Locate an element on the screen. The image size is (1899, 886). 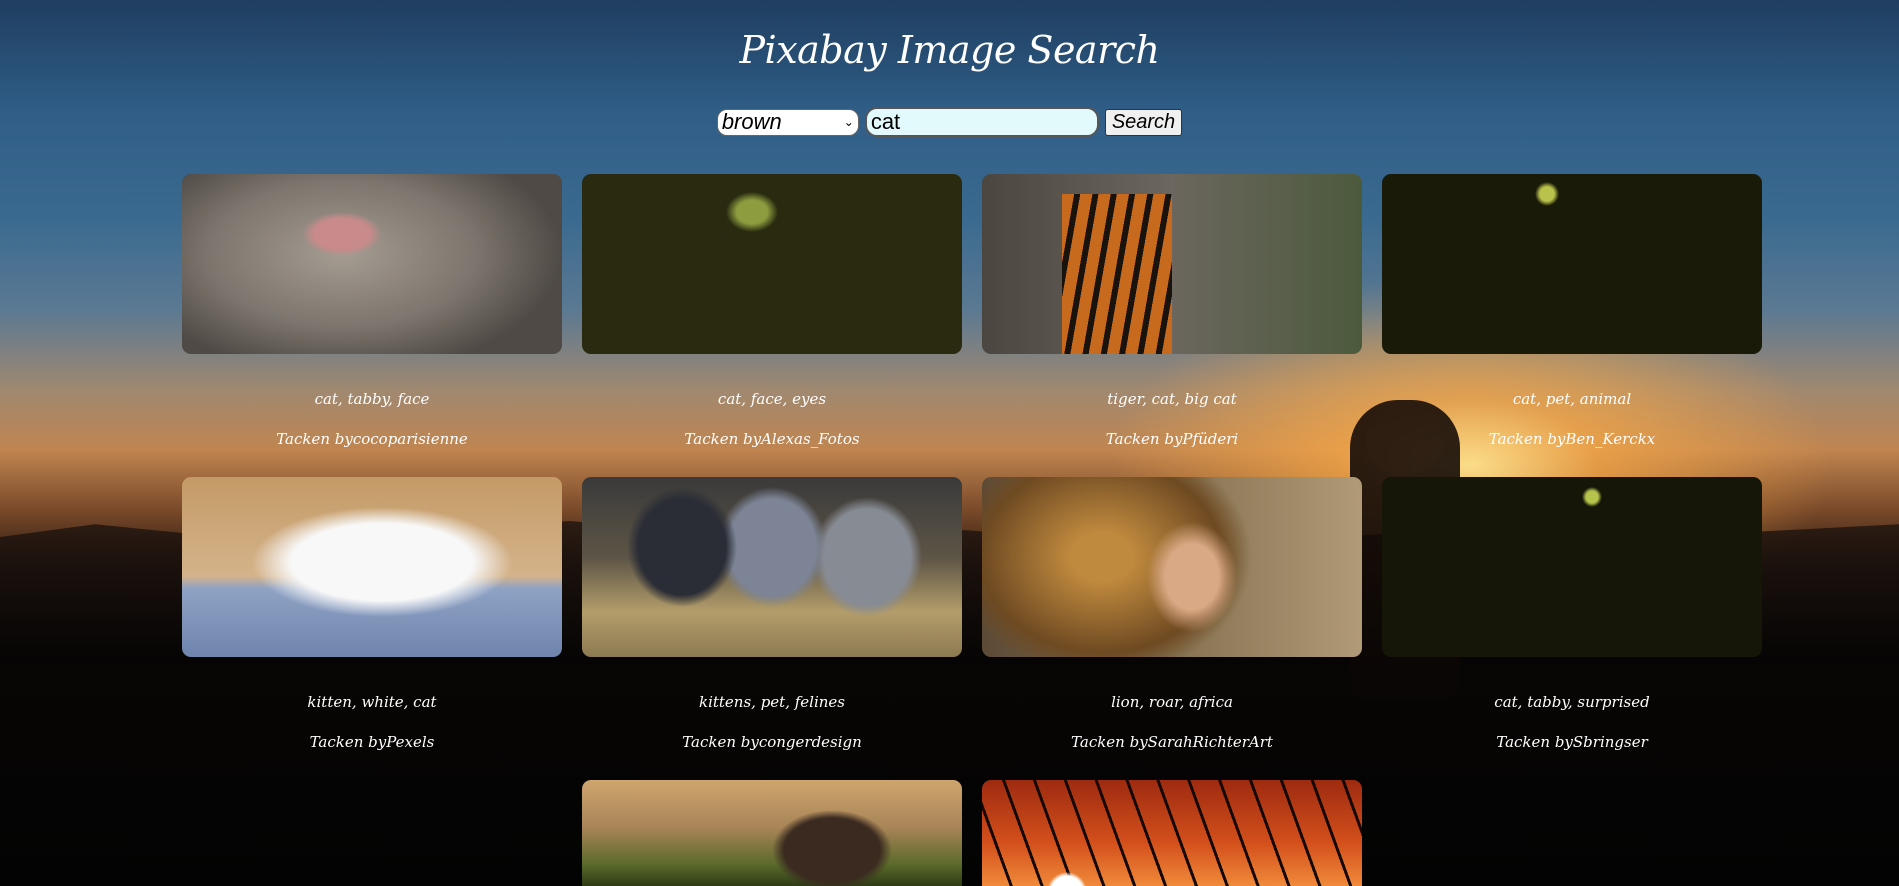
result-credit: Tacken byBen_Kerckx is located at coordinates (1572, 439).